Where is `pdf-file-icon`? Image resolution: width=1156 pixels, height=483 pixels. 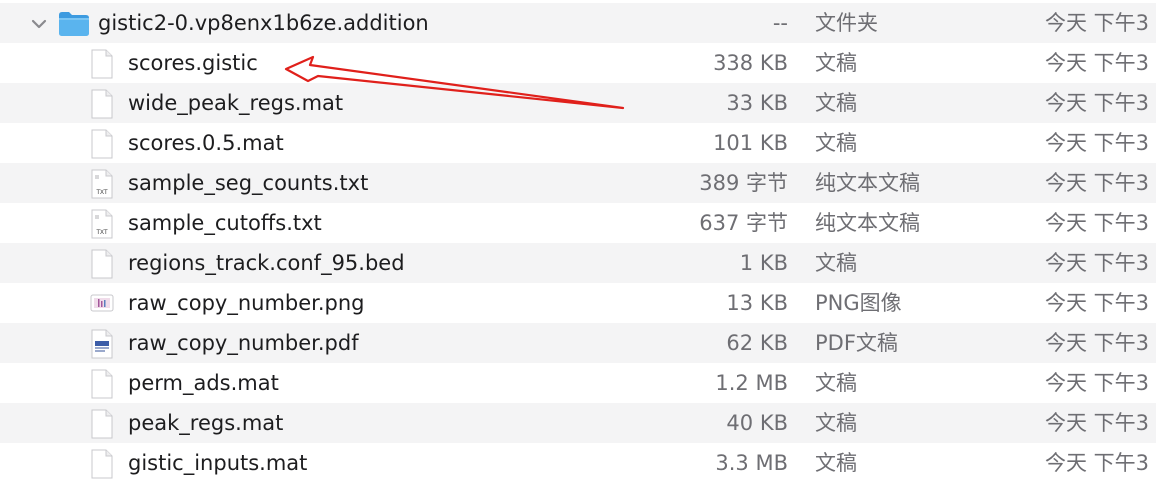 pdf-file-icon is located at coordinates (102, 344).